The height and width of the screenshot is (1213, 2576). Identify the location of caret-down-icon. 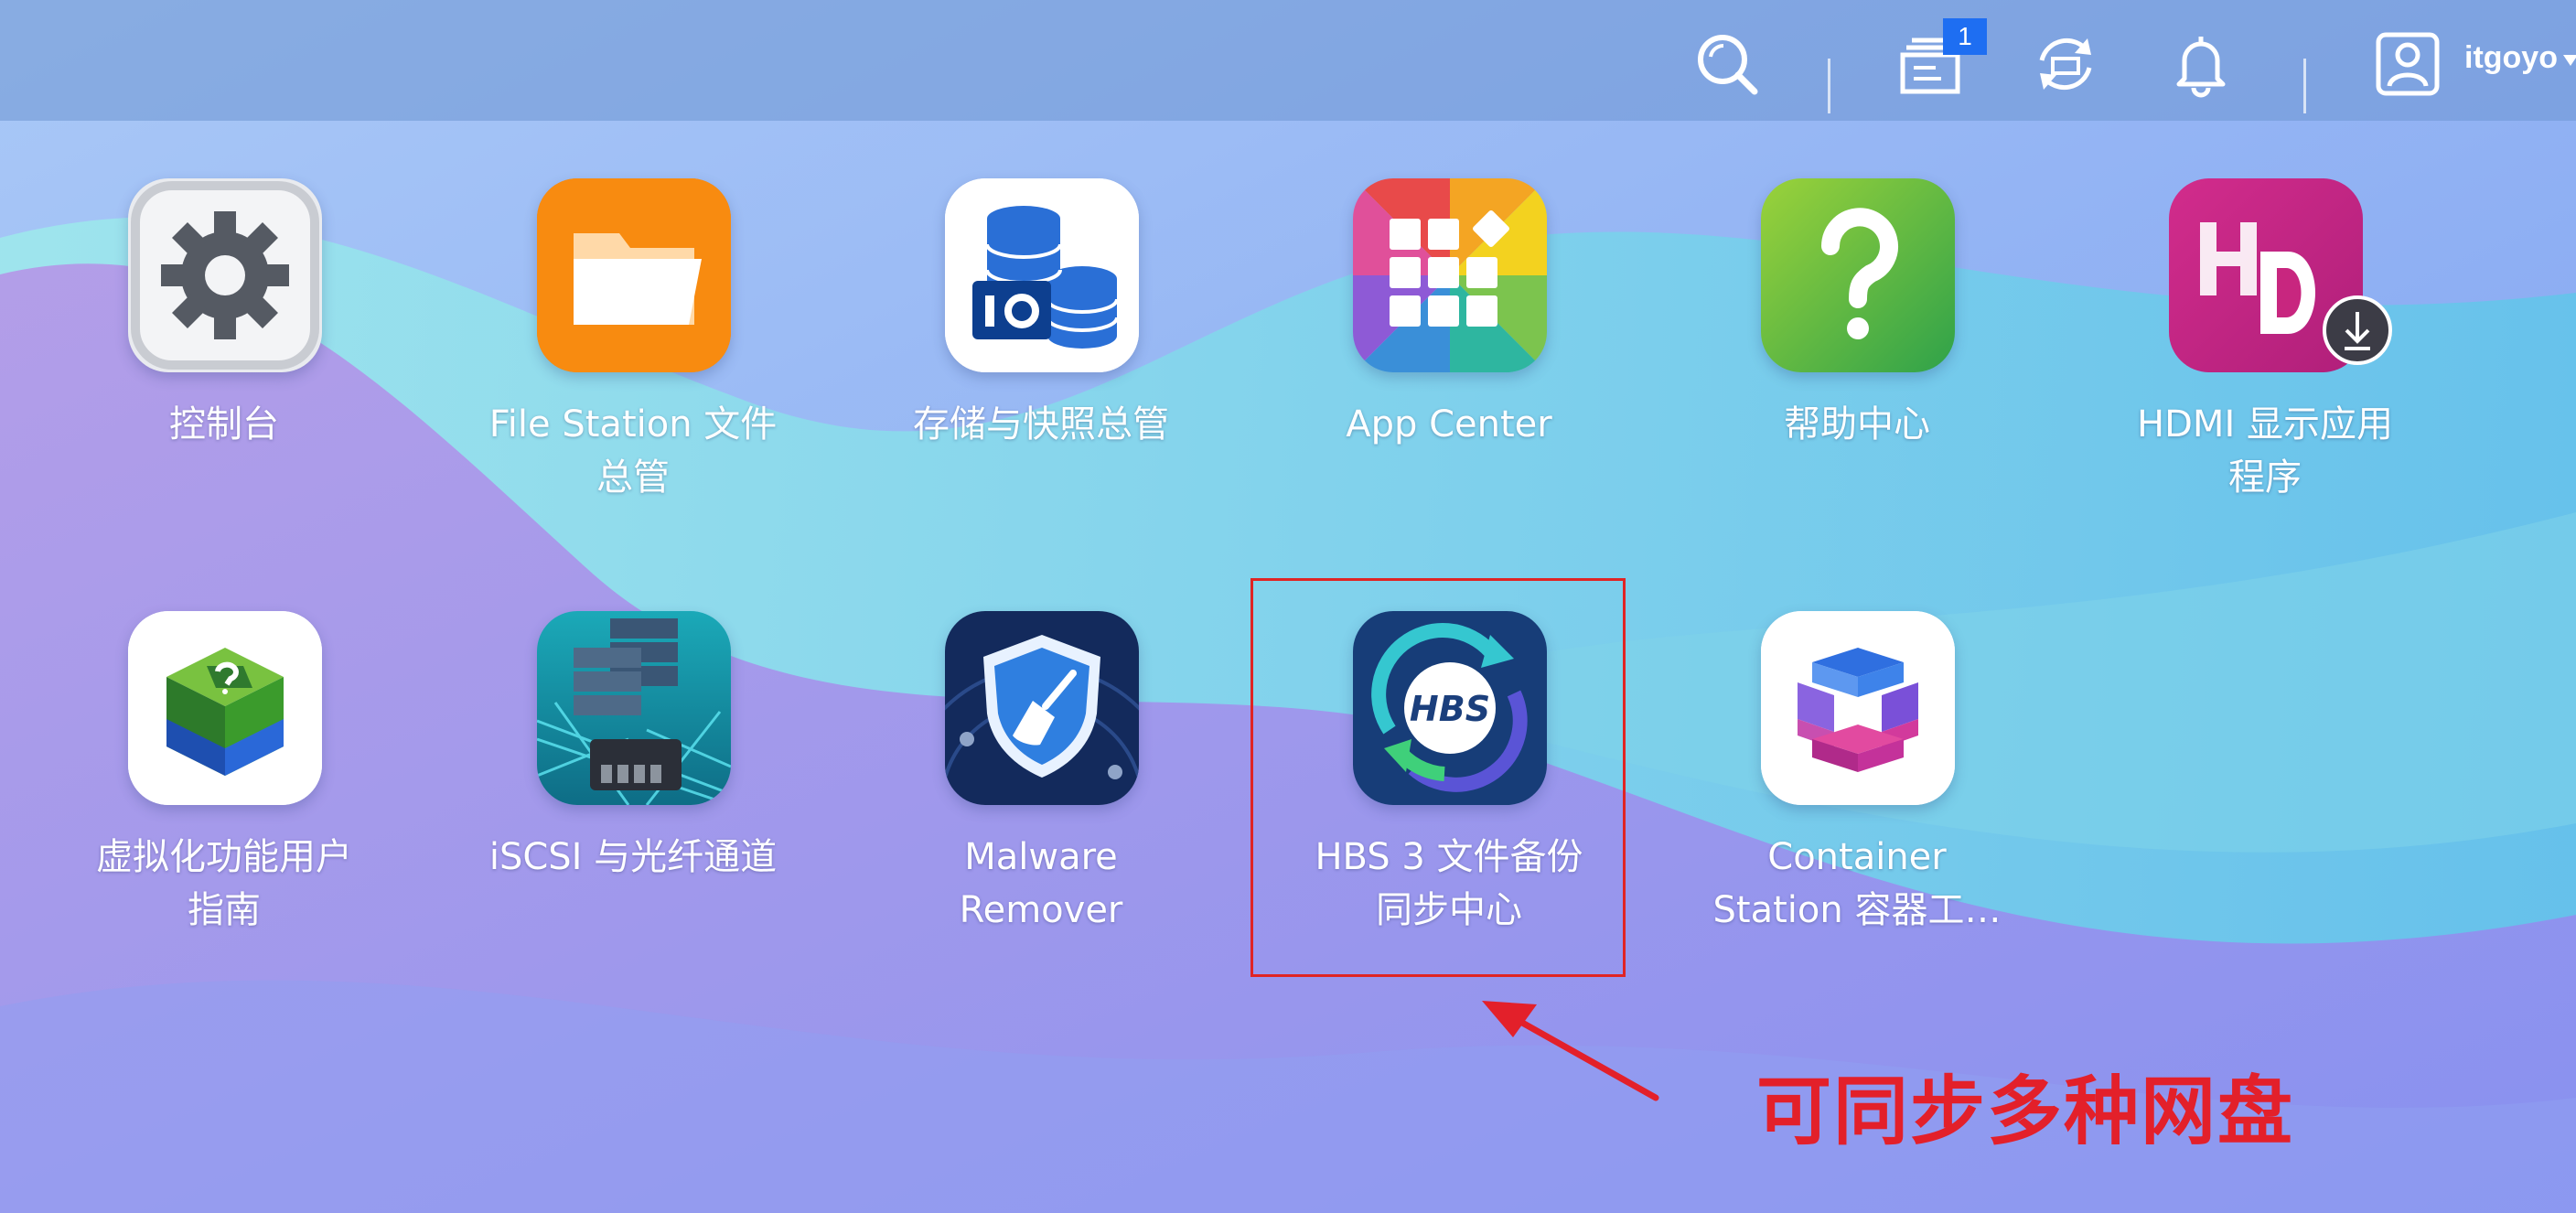
(2569, 60).